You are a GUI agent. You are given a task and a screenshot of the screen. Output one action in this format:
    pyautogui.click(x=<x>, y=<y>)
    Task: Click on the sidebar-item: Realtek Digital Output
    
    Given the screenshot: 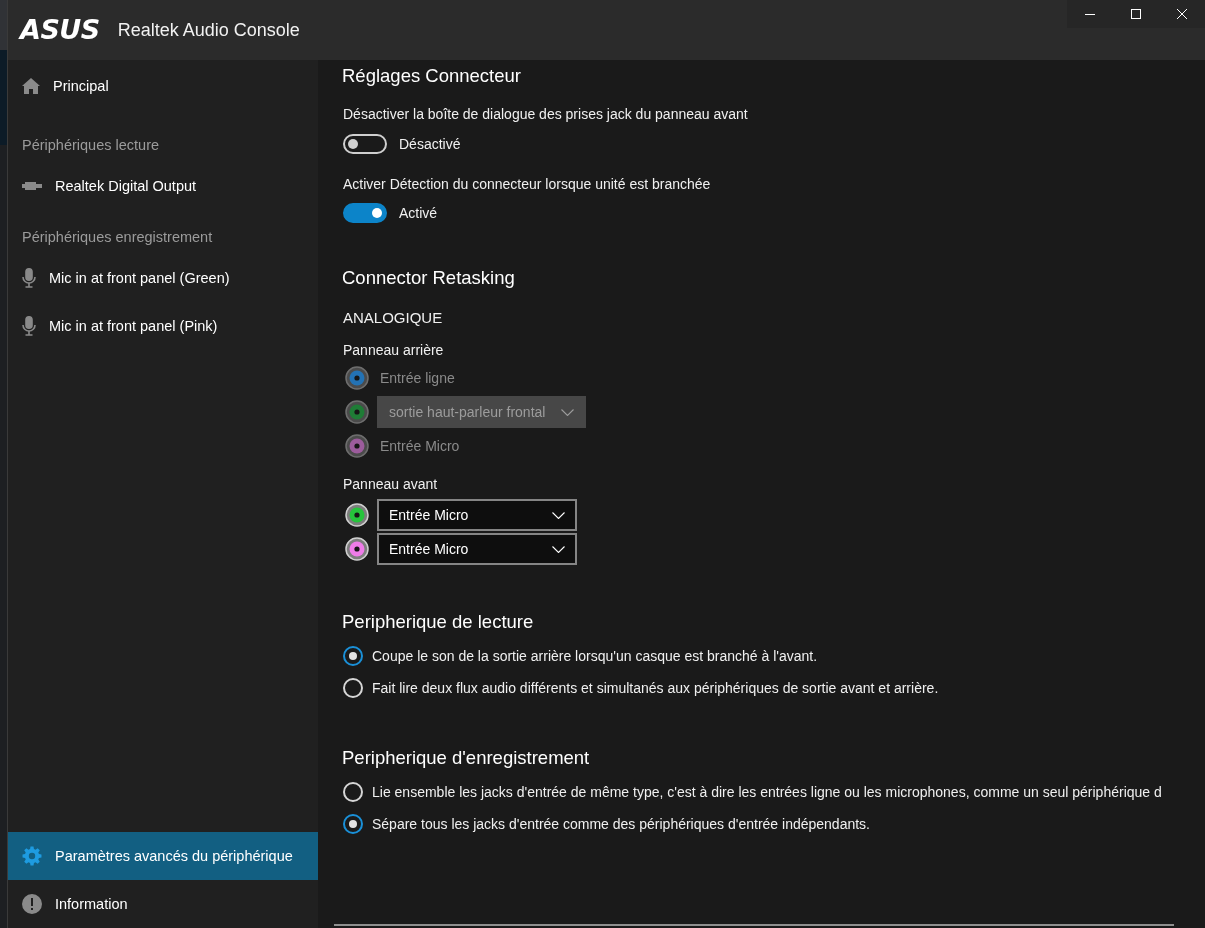 What is the action you would take?
    pyautogui.click(x=163, y=186)
    